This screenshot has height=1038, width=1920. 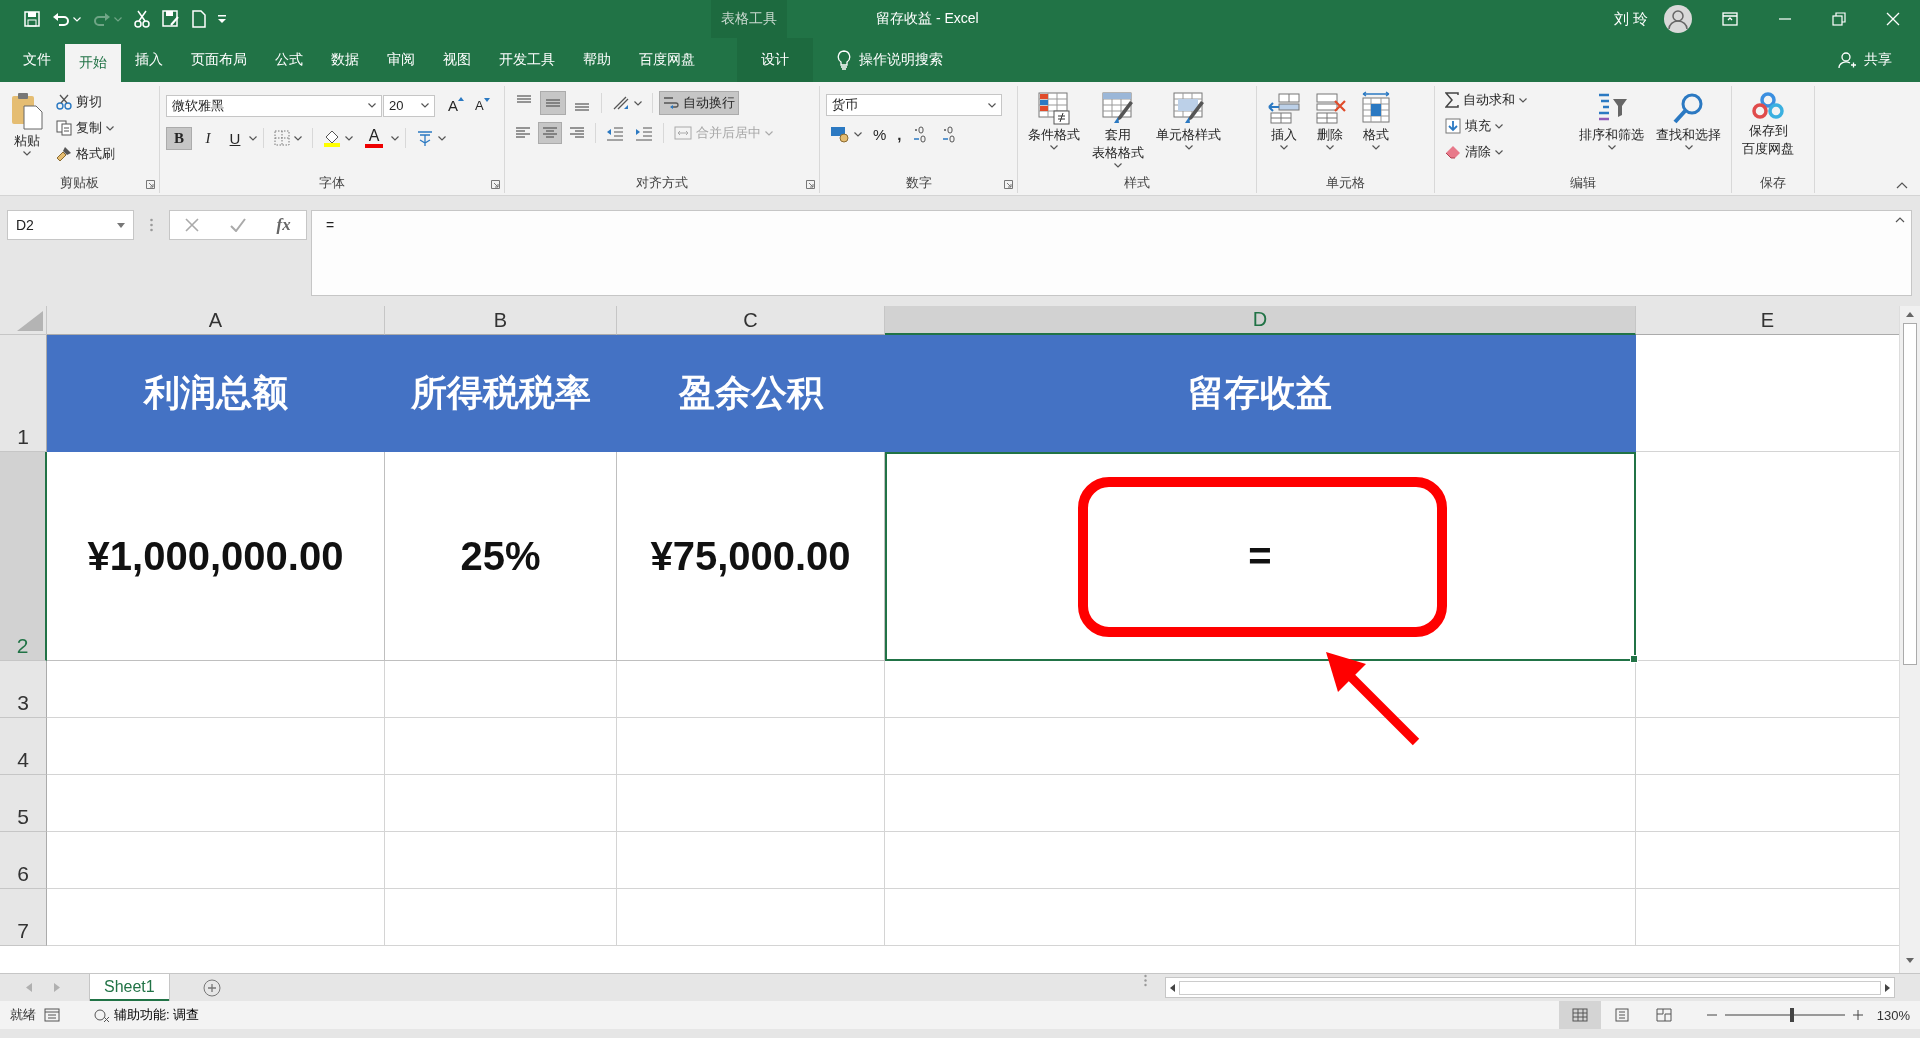 What do you see at coordinates (237, 225) in the screenshot?
I see `enter-button` at bounding box center [237, 225].